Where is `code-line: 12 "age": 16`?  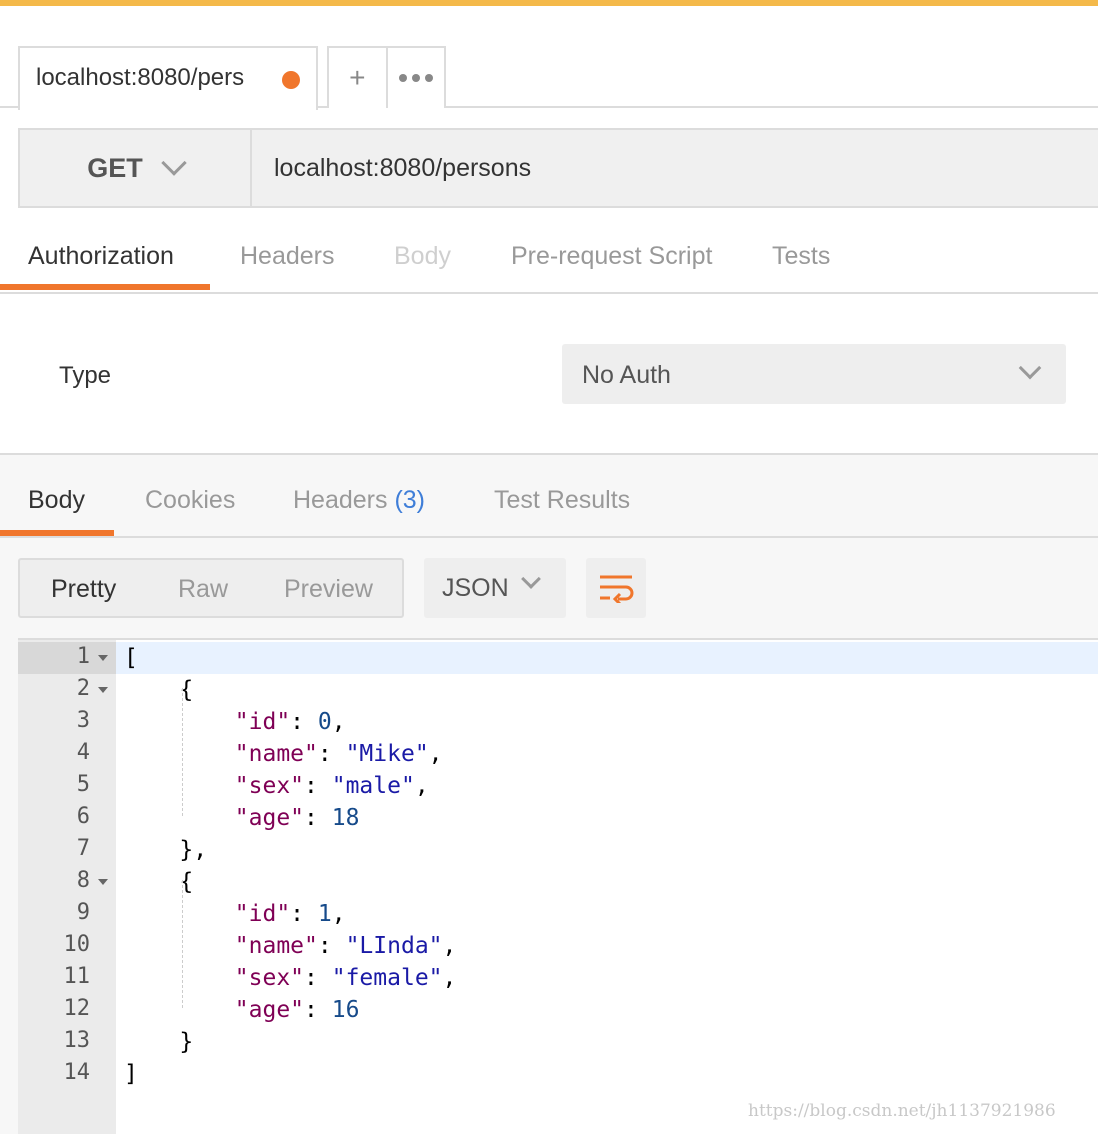
code-line: 12 "age": 16 is located at coordinates (558, 1010).